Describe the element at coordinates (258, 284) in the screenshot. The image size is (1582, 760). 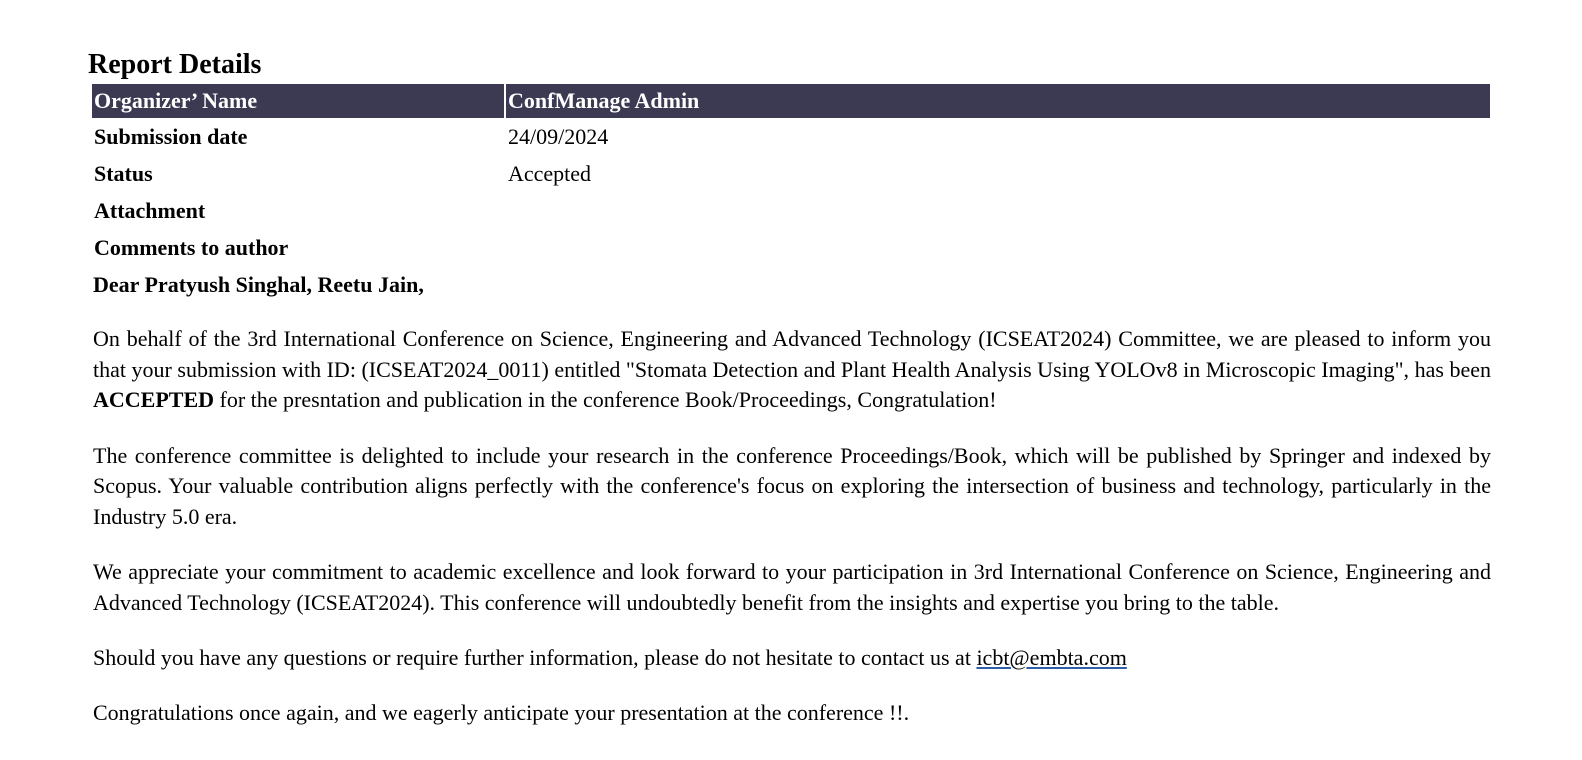
I see `letter-greeting: Dear Pratyush Singhal, Reetu Jain,` at that location.